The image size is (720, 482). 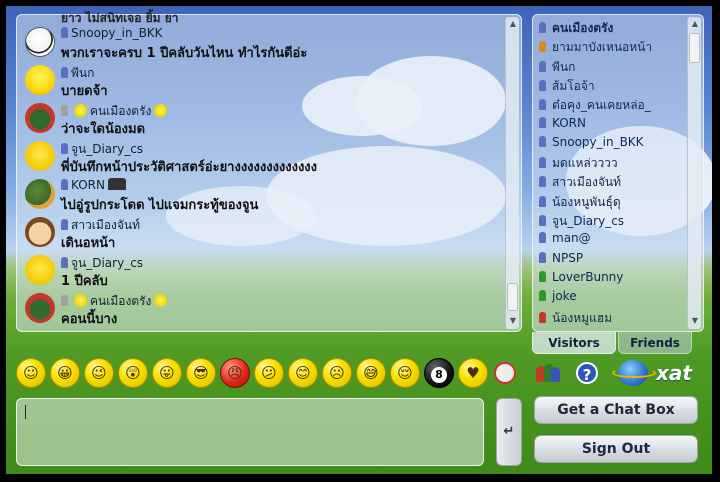 I want to click on user-name: joke, so click(x=564, y=296).